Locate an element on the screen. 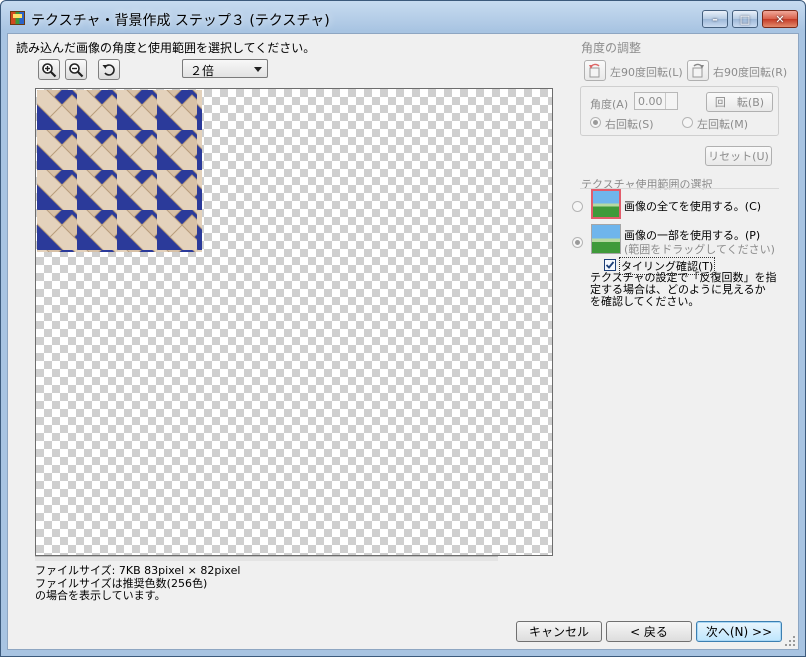 This screenshot has height=657, width=806. rotate-left-icon is located at coordinates (594, 70).